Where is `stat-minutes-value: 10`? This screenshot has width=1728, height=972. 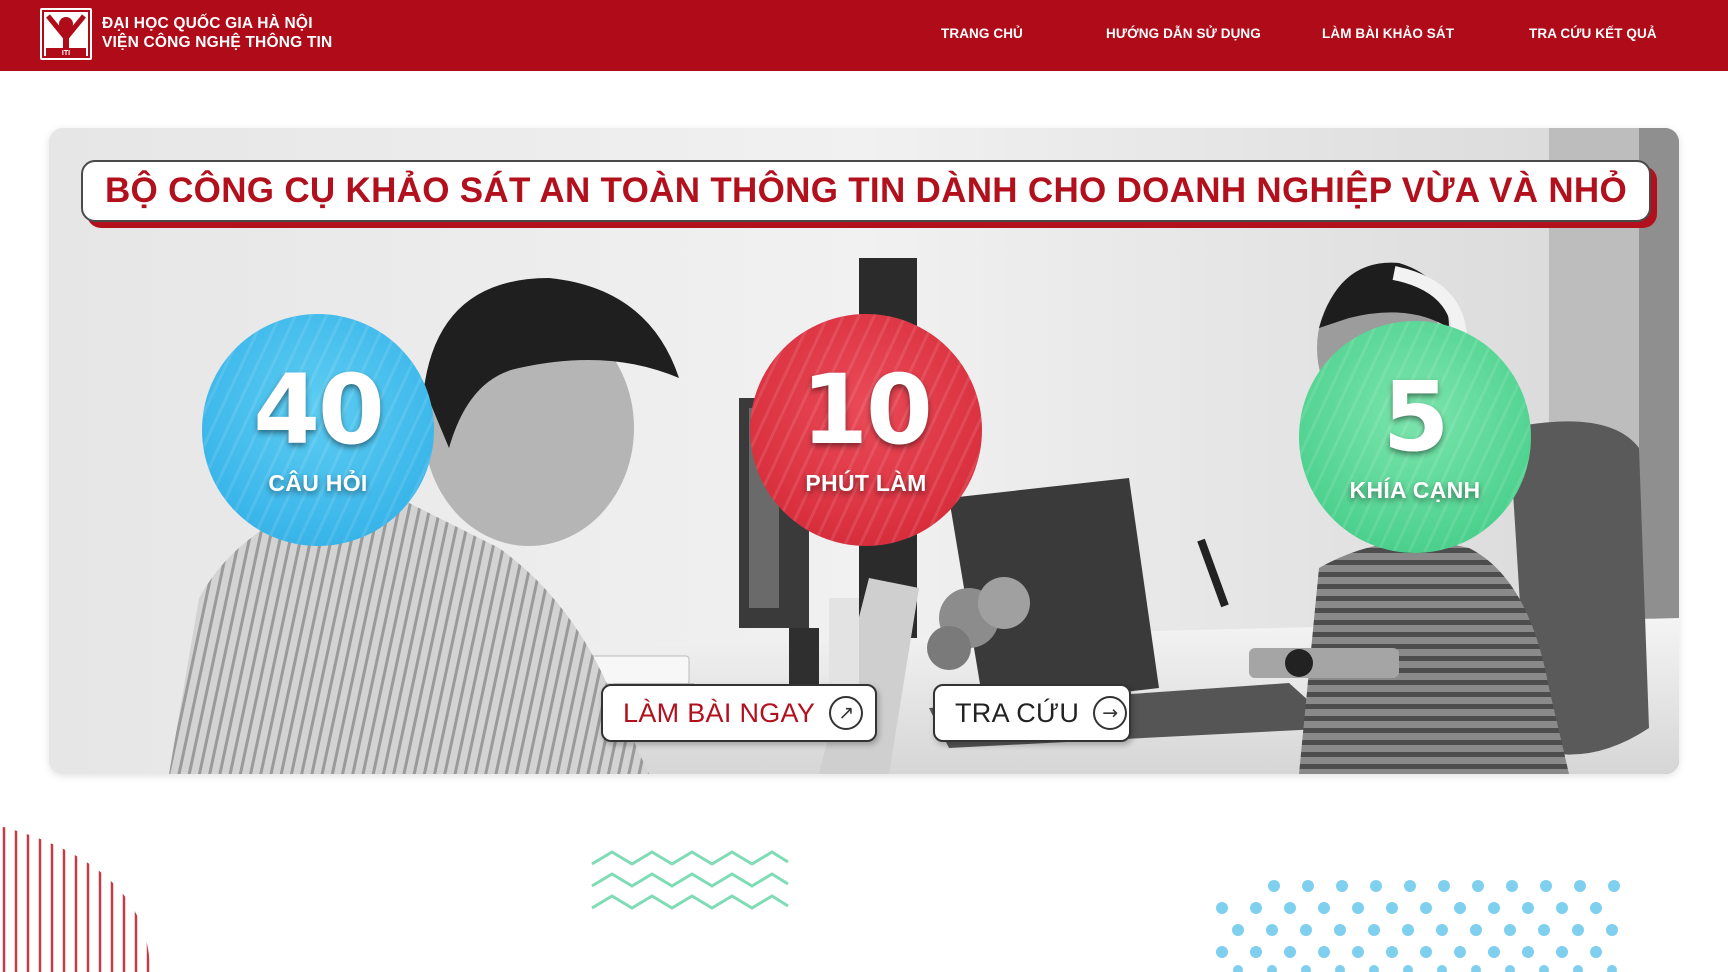
stat-minutes-value: 10 is located at coordinates (867, 409).